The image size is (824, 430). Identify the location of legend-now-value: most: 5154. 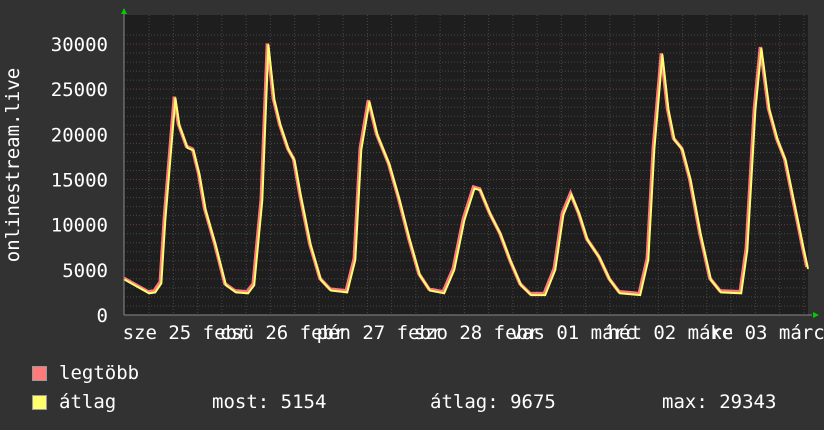
(269, 402).